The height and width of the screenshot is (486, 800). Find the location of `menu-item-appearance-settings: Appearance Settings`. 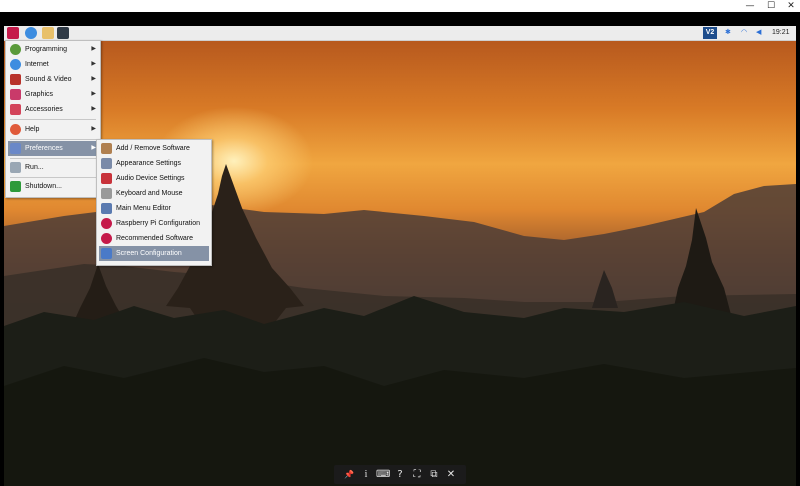

menu-item-appearance-settings: Appearance Settings is located at coordinates (154, 163).